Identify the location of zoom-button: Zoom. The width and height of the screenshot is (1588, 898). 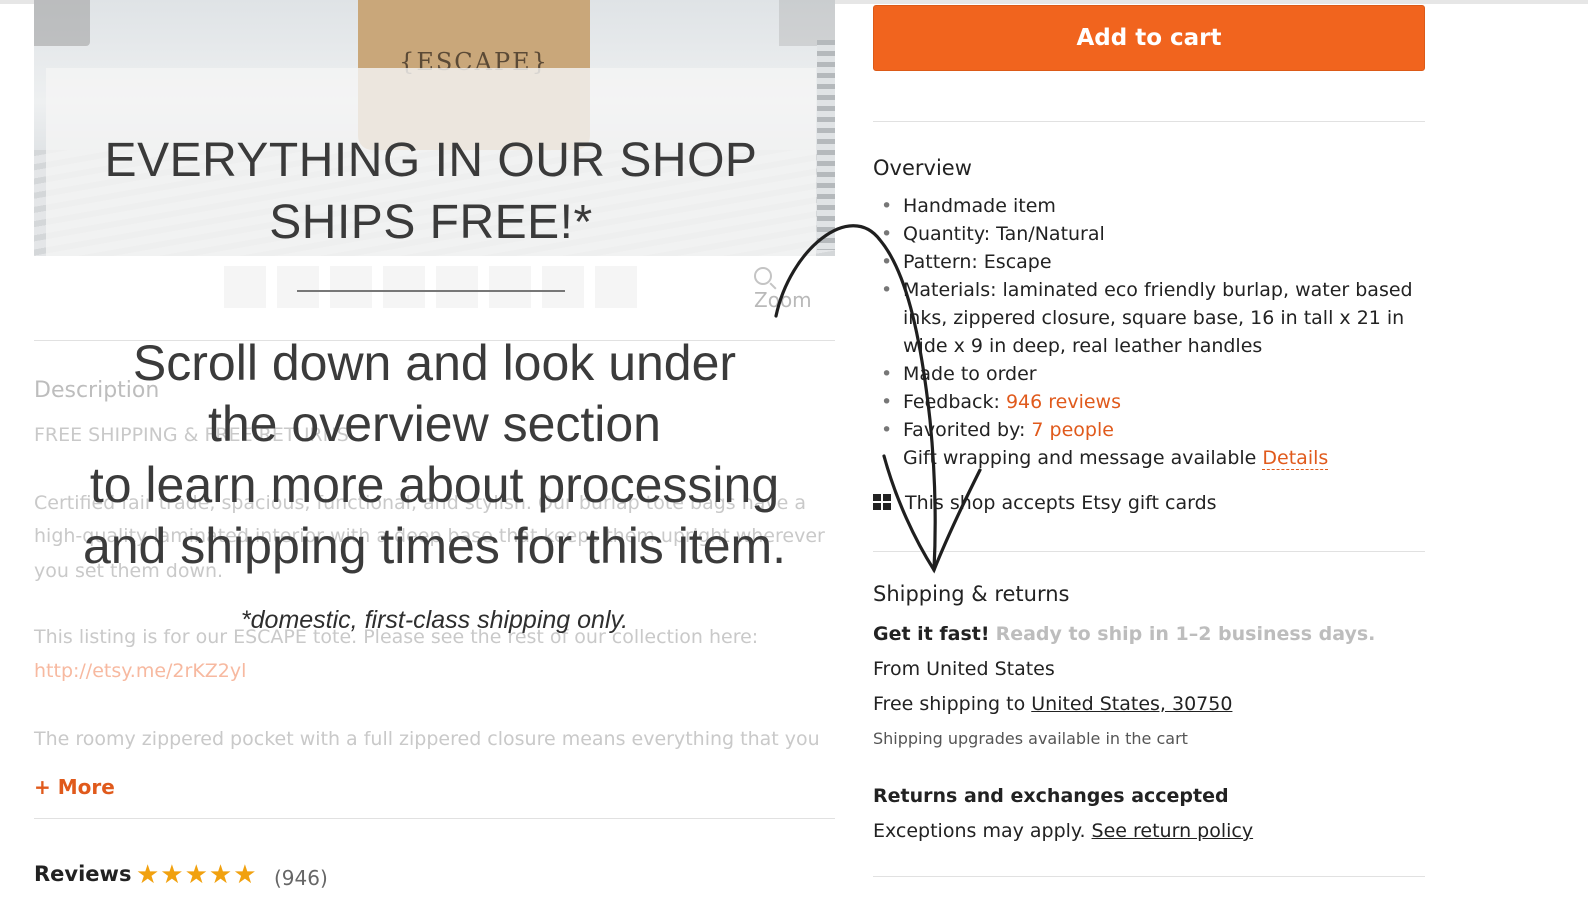
(794, 288).